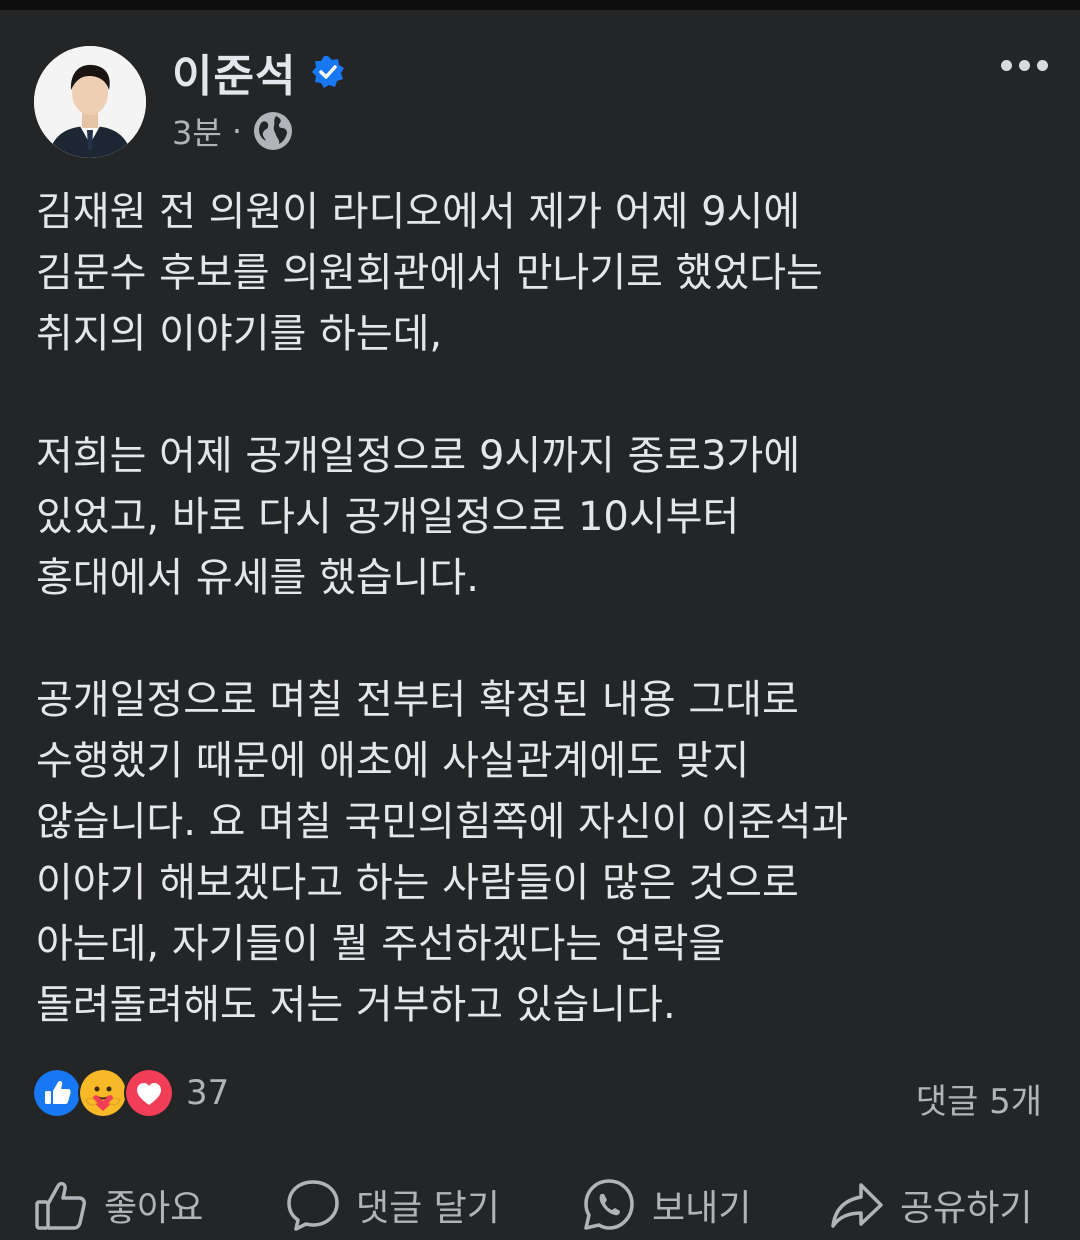 The image size is (1080, 1240). What do you see at coordinates (60, 1205) in the screenshot?
I see `thumbs-up-icon` at bounding box center [60, 1205].